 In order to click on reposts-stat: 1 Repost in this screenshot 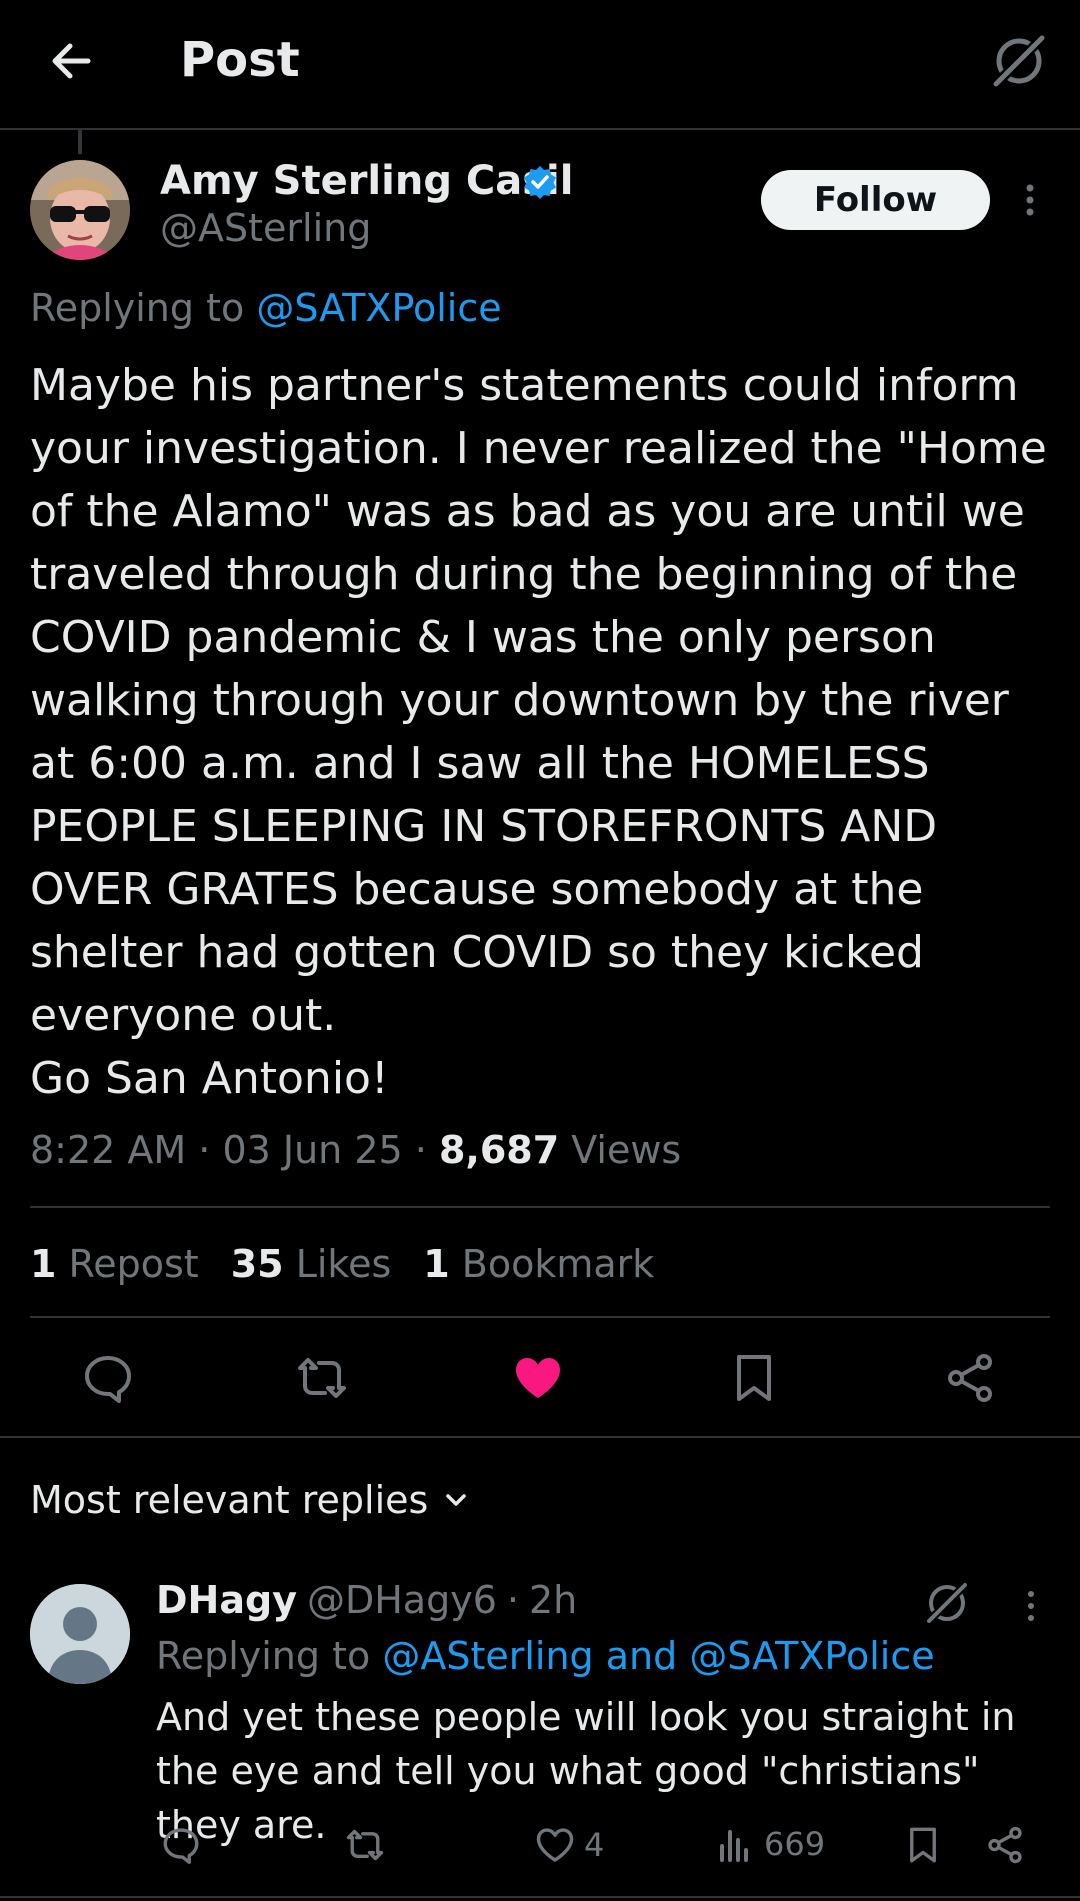, I will do `click(114, 1264)`.